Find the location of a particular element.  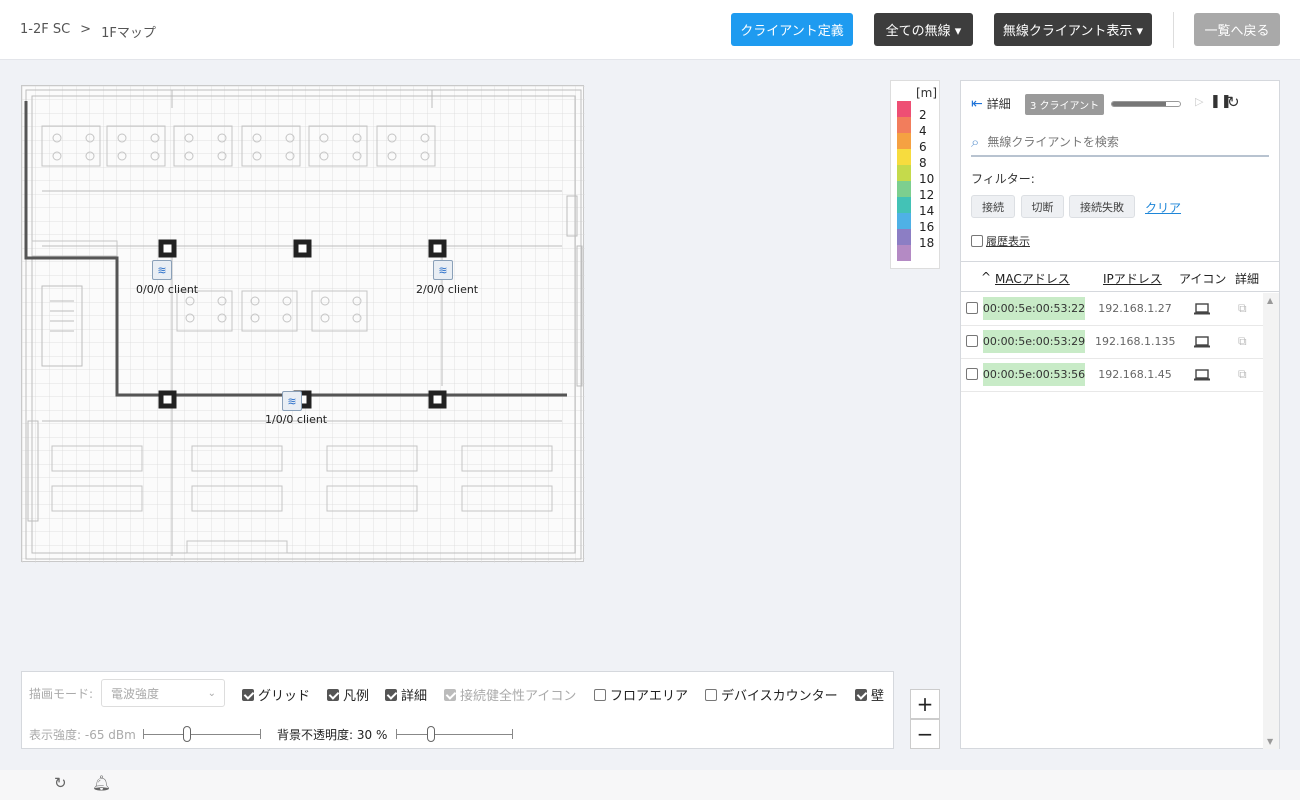

panel-collapse-button: ⇤ 詳細 is located at coordinates (991, 103).